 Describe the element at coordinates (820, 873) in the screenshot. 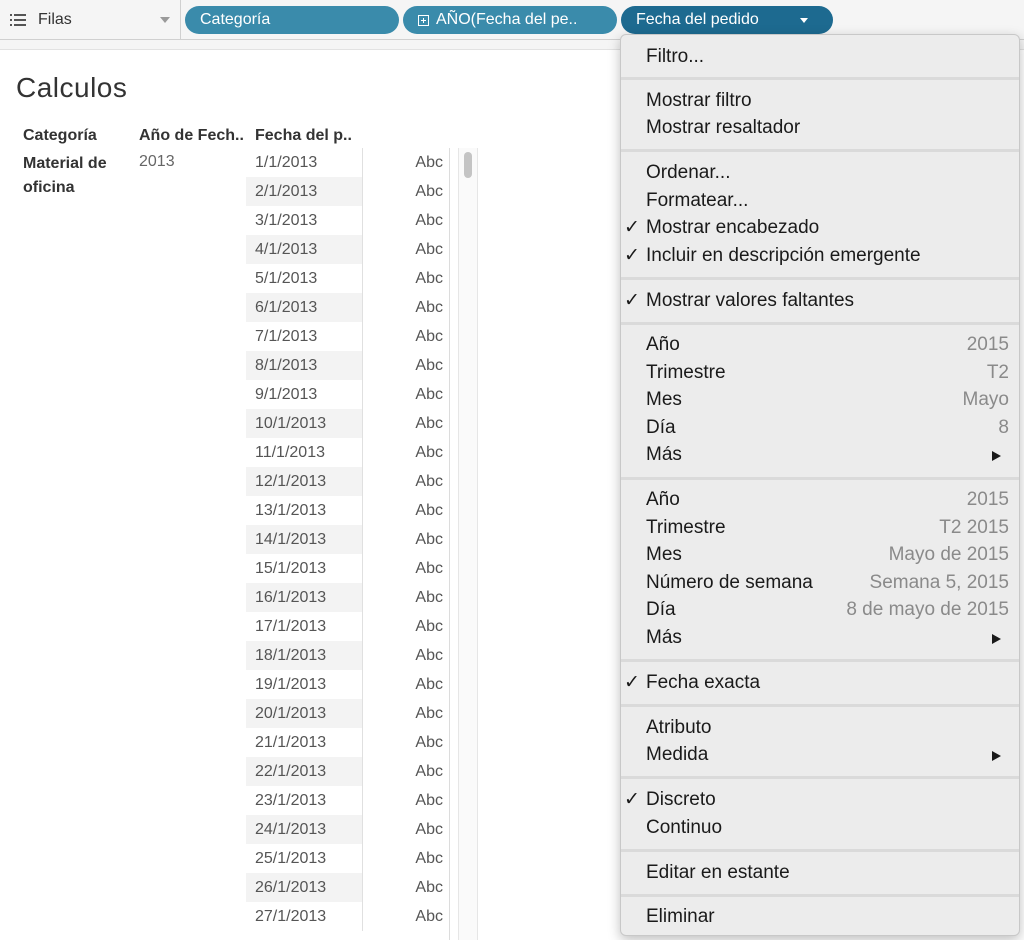

I see `menu-item-edit-in-shelf: Editar en estante` at that location.